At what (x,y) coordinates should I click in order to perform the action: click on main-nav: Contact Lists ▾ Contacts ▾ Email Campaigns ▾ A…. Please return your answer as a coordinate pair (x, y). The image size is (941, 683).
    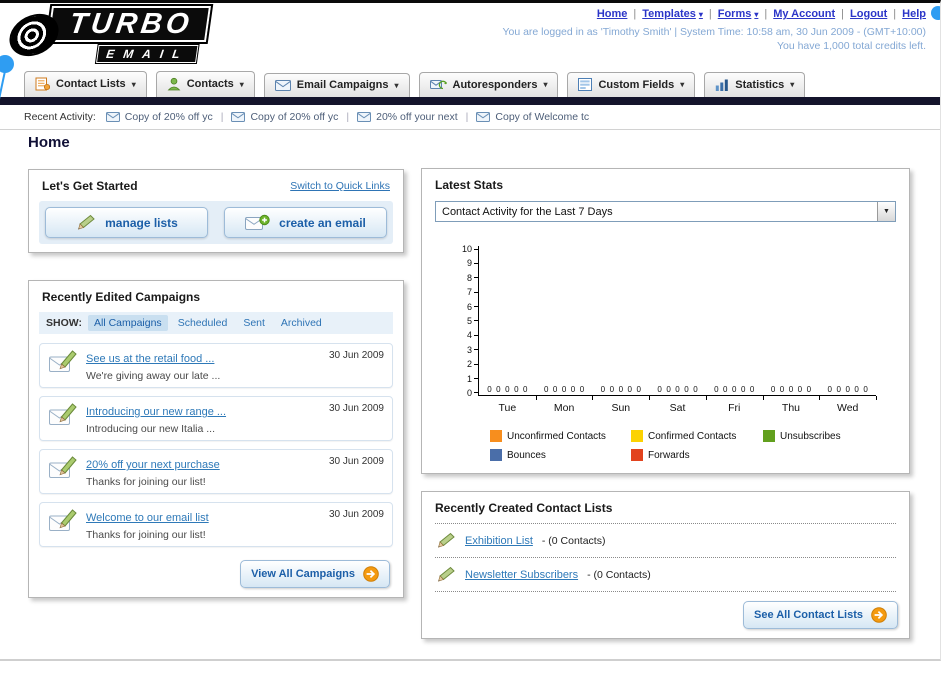
    Looking at the image, I should click on (470, 82).